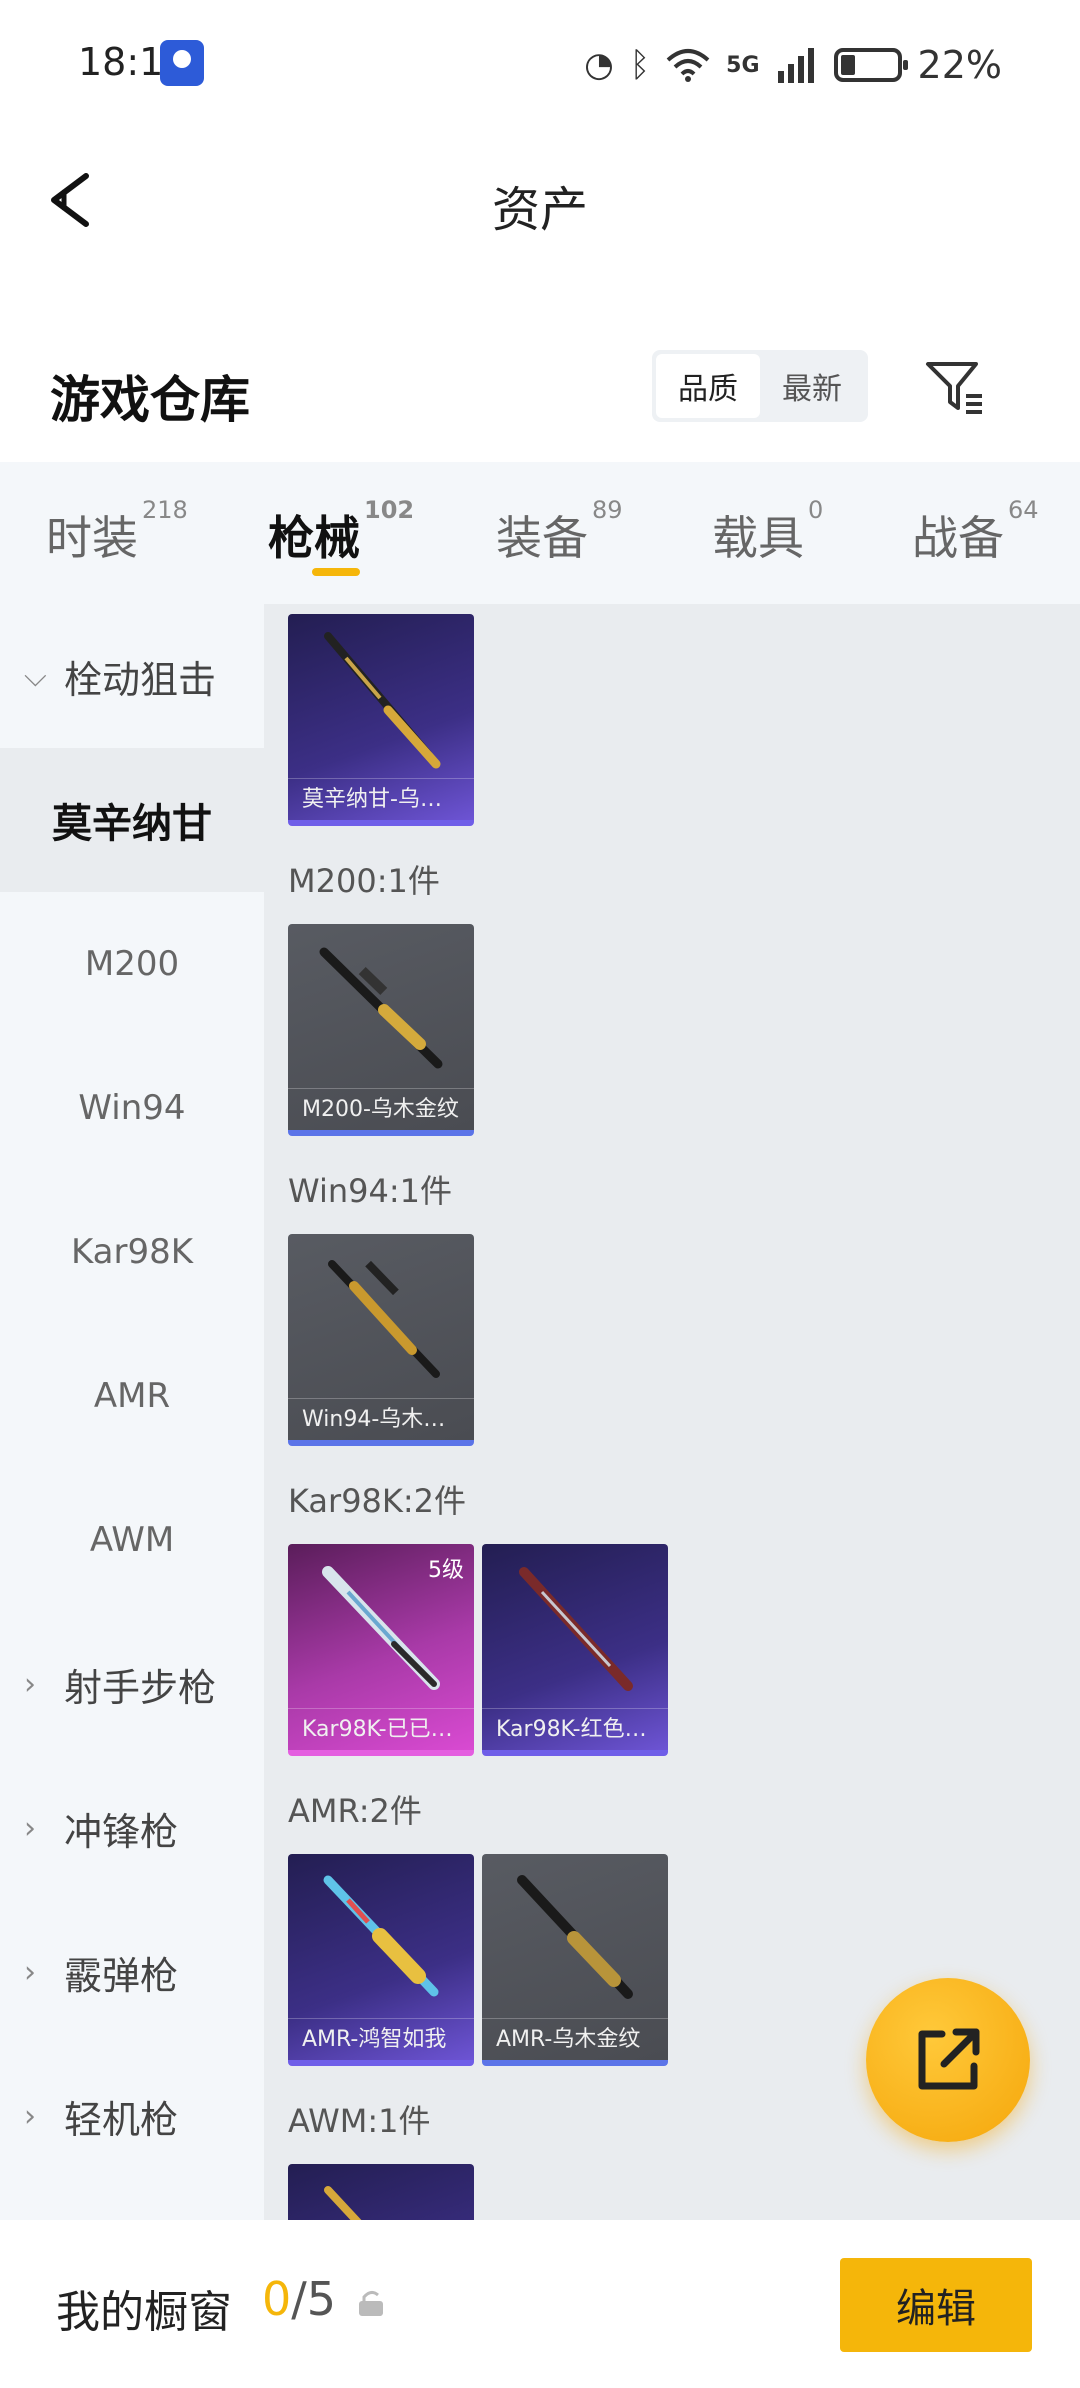 Image resolution: width=1080 pixels, height=2388 pixels. I want to click on lock-icon, so click(371, 2303).